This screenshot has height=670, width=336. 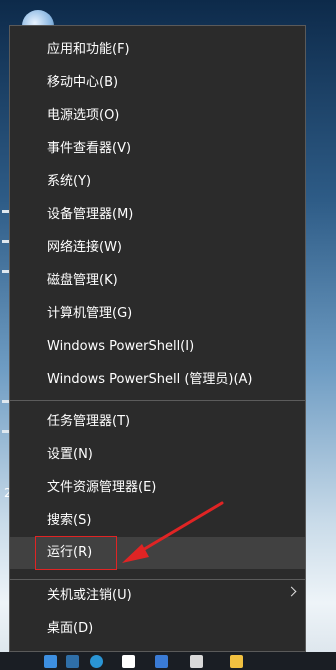 I want to click on start-icon, so click(x=50, y=661).